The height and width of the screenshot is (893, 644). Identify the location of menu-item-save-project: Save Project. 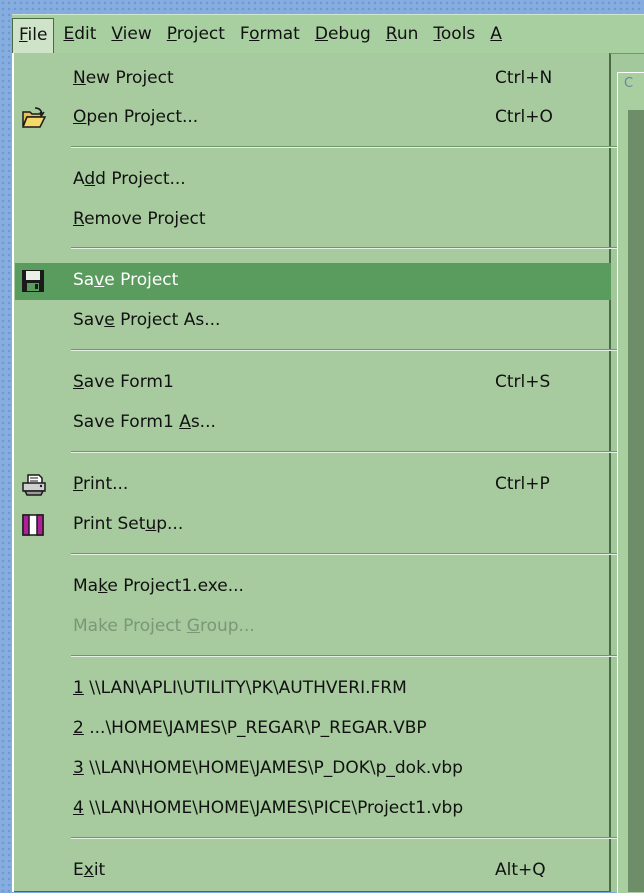
(313, 281).